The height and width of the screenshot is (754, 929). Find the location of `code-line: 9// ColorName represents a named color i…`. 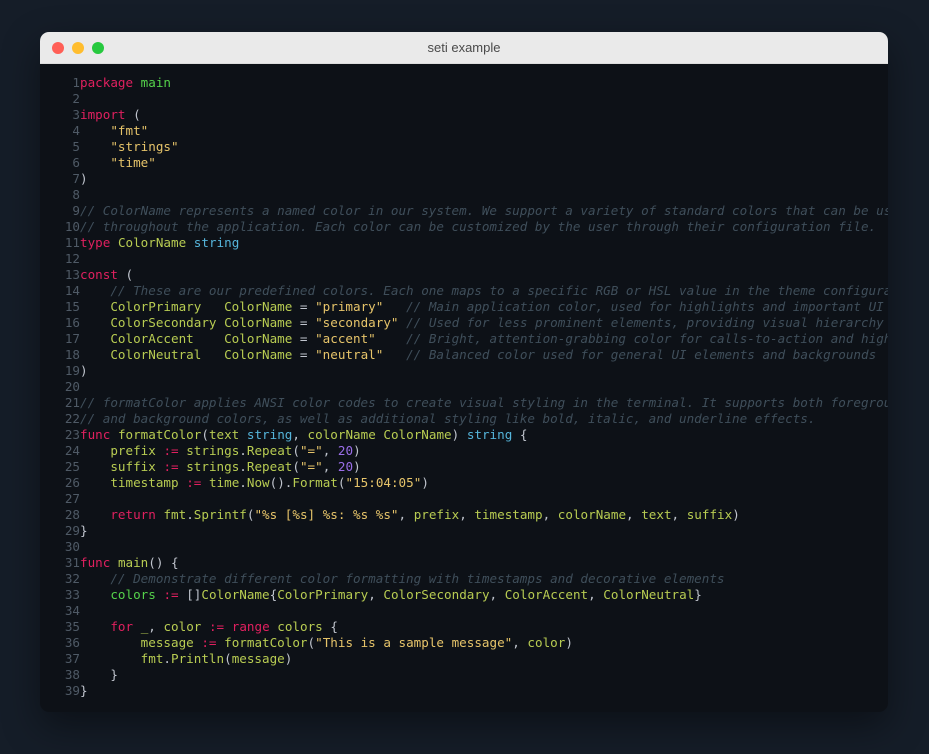

code-line: 9// ColorName represents a named color i… is located at coordinates (464, 211).